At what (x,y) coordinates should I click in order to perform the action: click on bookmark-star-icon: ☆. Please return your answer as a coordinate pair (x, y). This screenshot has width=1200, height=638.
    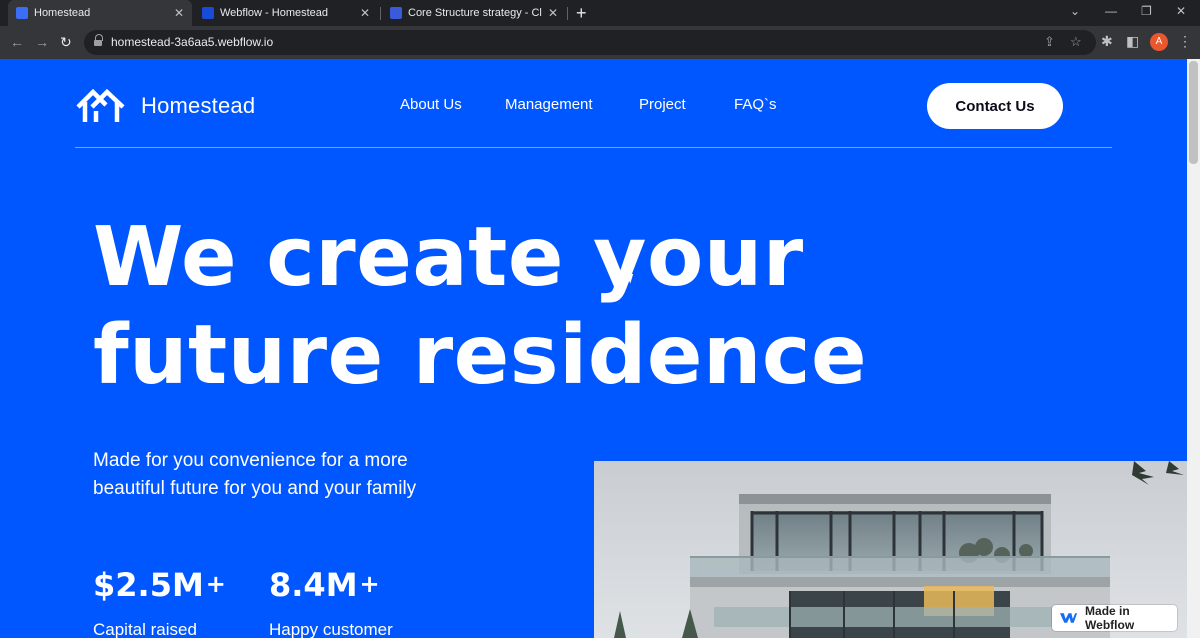
    Looking at the image, I should click on (1076, 42).